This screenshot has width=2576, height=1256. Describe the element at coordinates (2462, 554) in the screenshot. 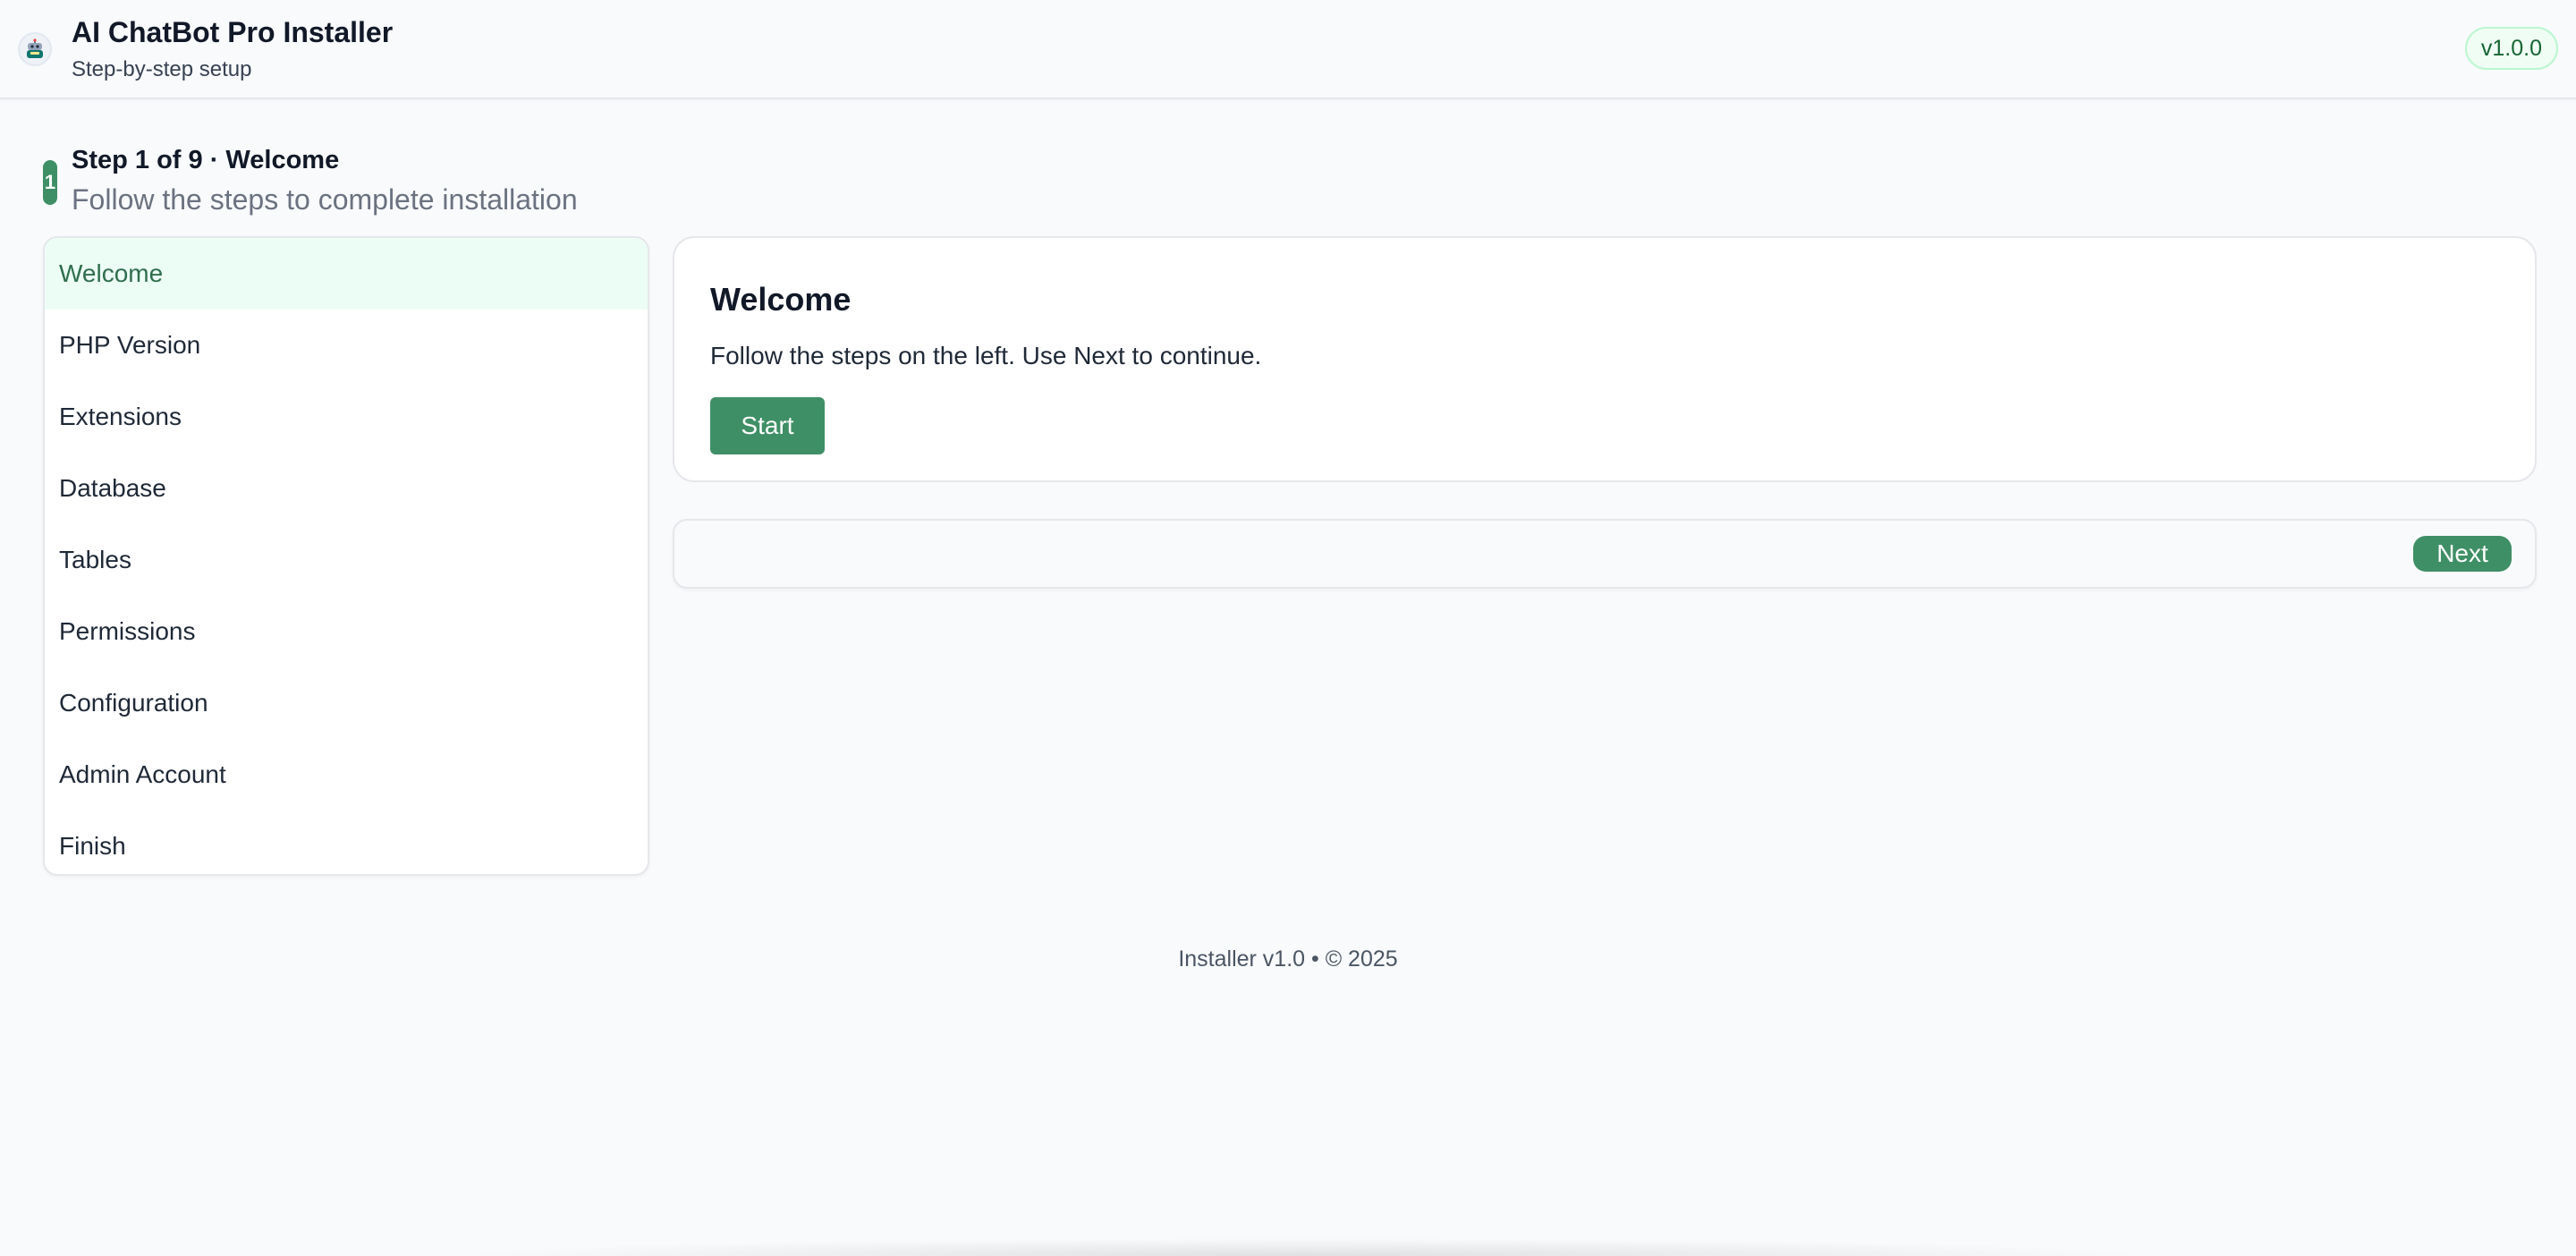

I see `next-button: Next` at that location.